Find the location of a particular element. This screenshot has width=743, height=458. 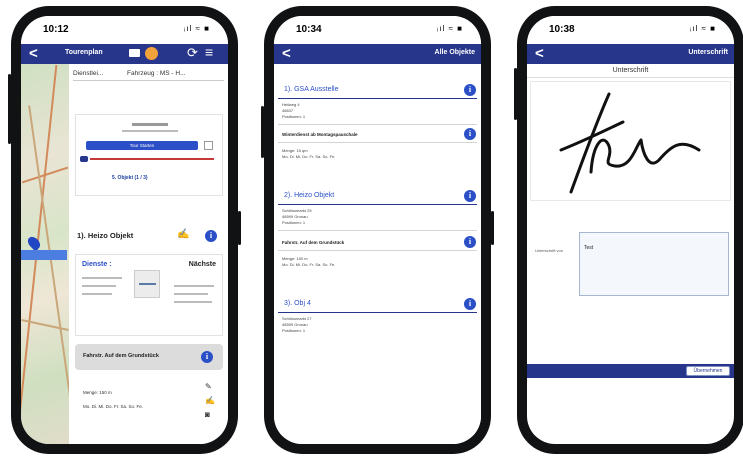

object-title: 3). Obj 4 is located at coordinates (297, 303).